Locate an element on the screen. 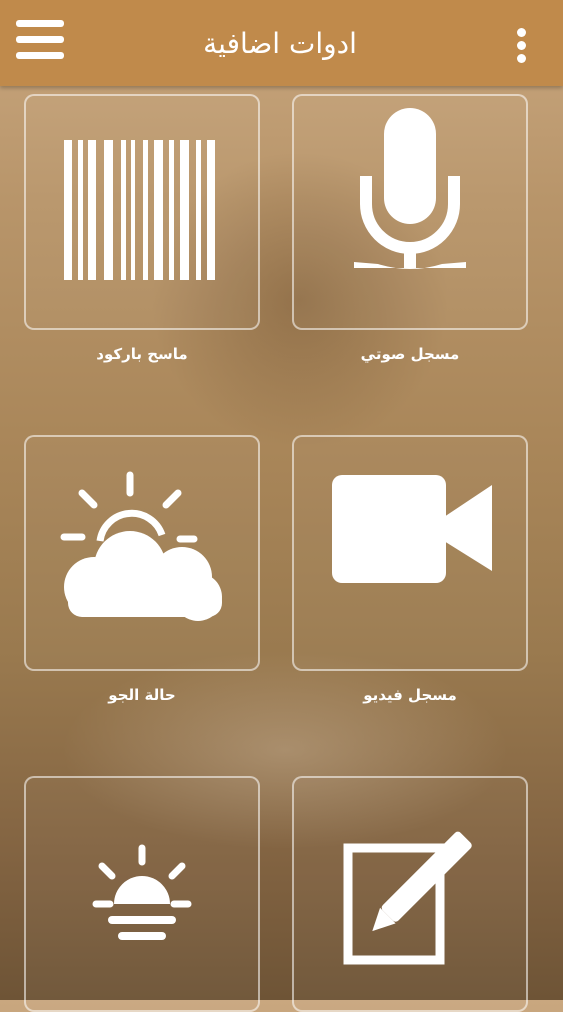  weather-cloud-sun-icon is located at coordinates (141, 546).